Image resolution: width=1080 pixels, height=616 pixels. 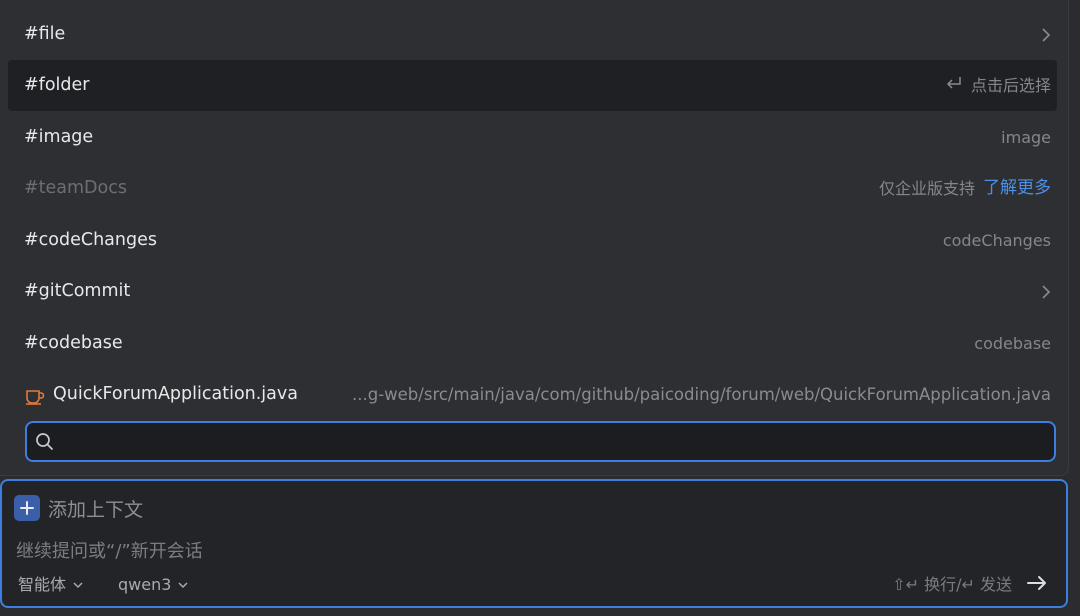 I want to click on menu-item-image: #image image, so click(x=532, y=137).